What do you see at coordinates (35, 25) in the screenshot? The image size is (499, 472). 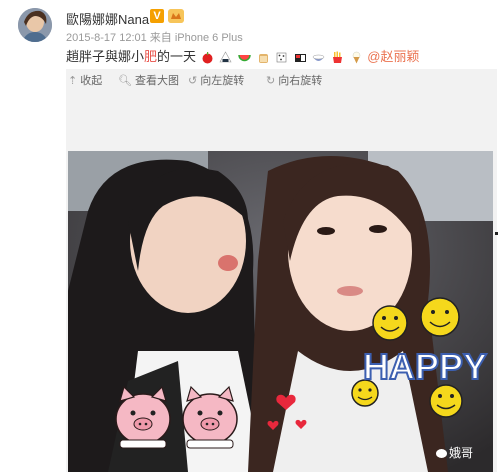 I see `avatar` at bounding box center [35, 25].